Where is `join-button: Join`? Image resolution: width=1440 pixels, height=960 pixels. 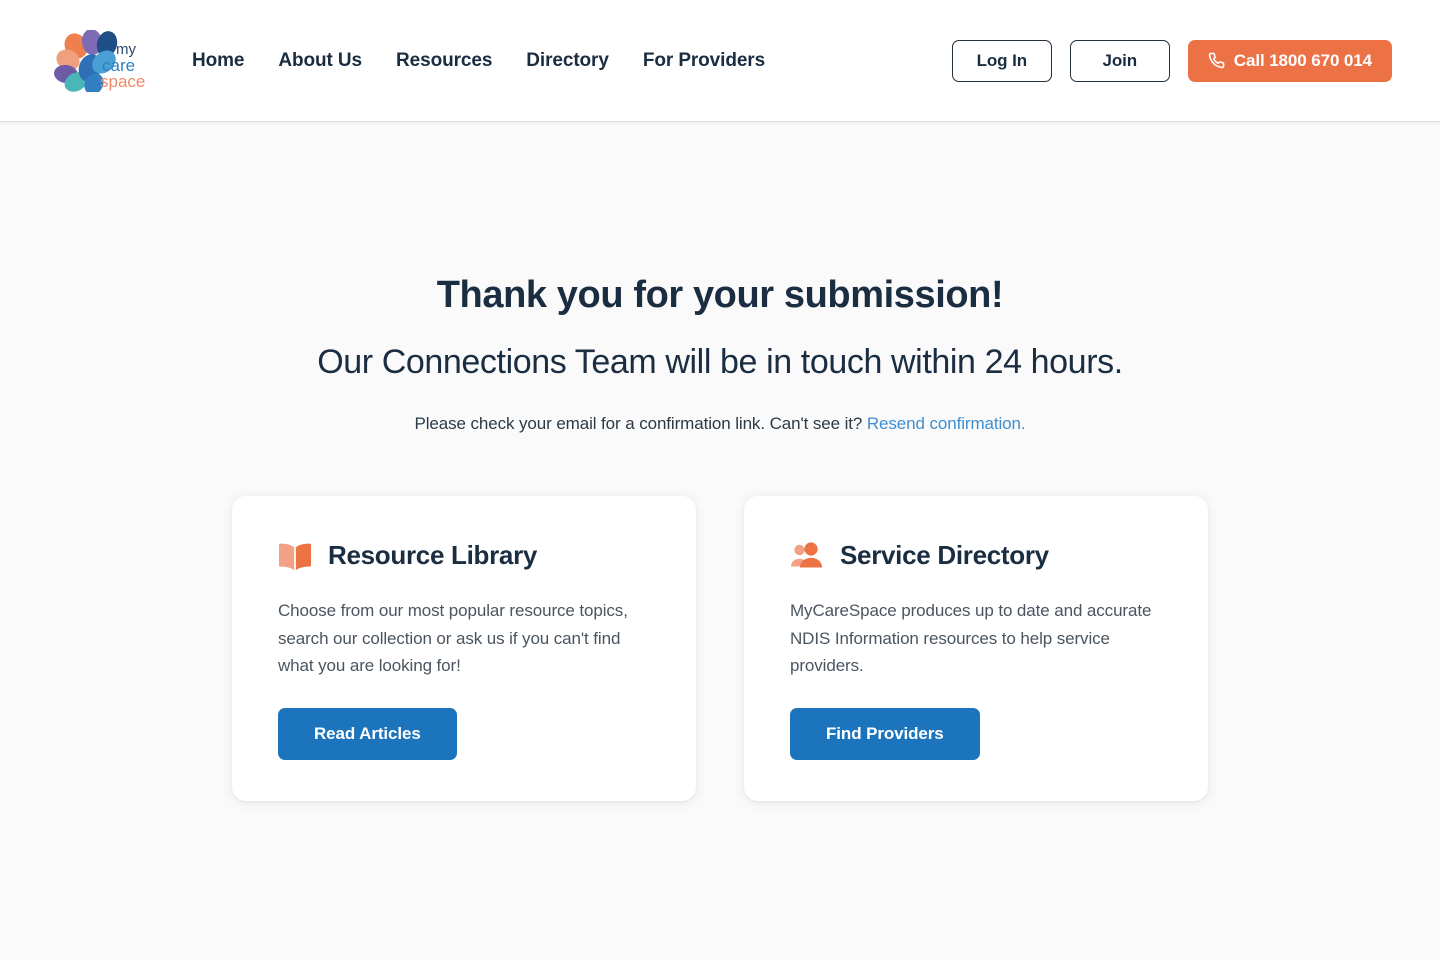 join-button: Join is located at coordinates (1119, 60).